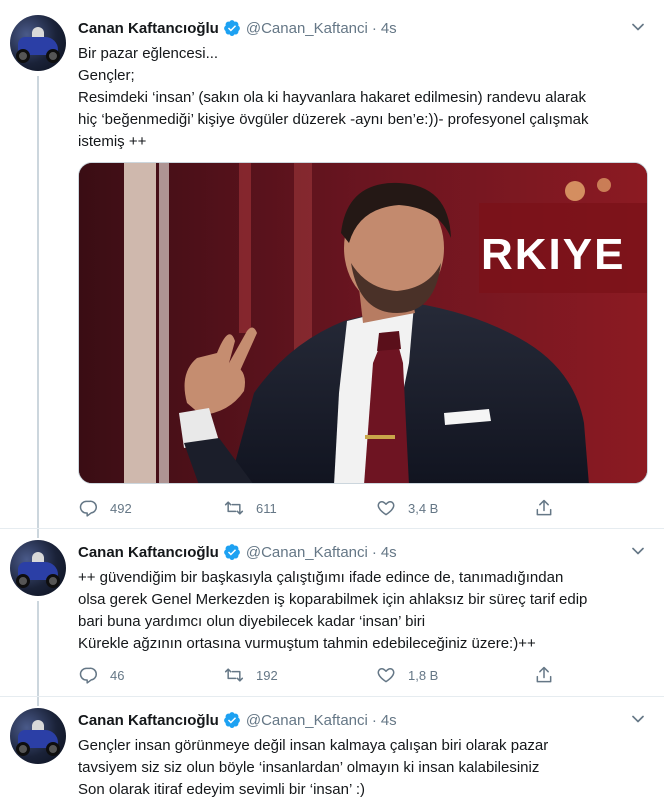  I want to click on retweet-count: 192, so click(267, 675).